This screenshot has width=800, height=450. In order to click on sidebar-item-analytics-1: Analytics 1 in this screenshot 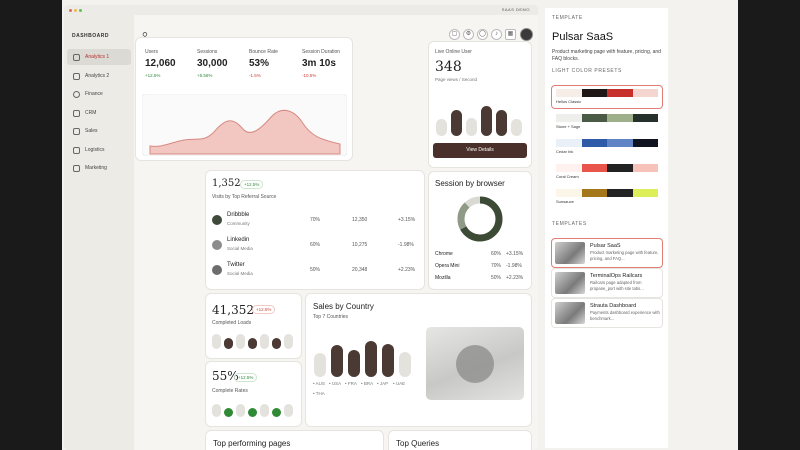, I will do `click(99, 57)`.